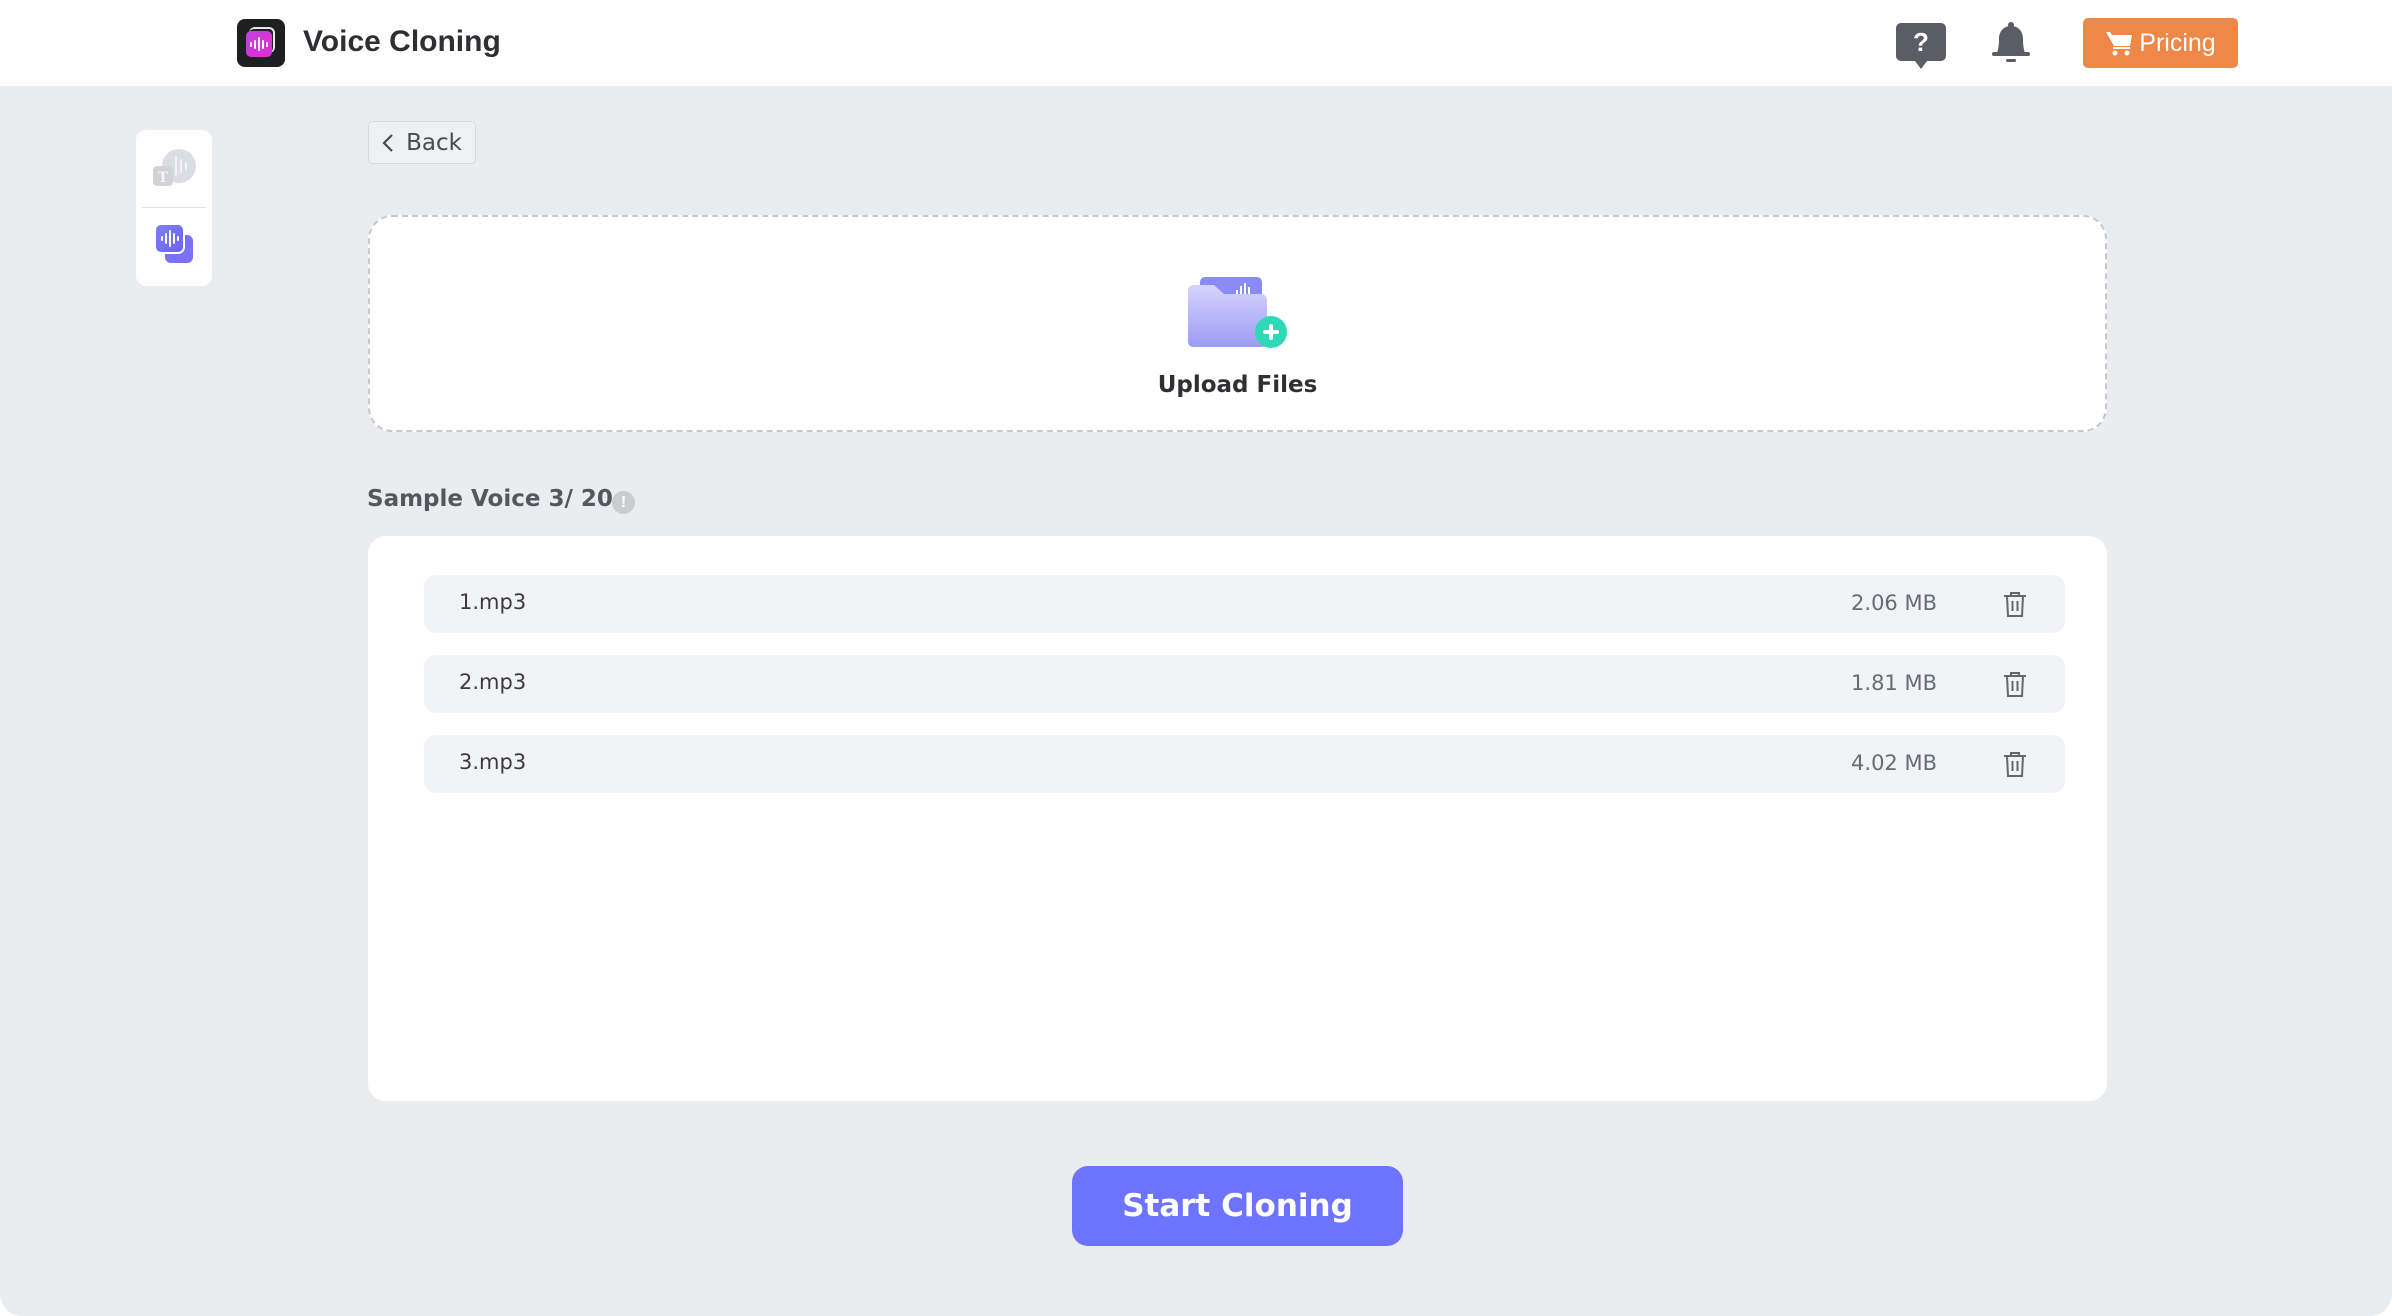 The width and height of the screenshot is (2392, 1316). I want to click on file-row: 2.mp3 1.81 MB, so click(1244, 684).